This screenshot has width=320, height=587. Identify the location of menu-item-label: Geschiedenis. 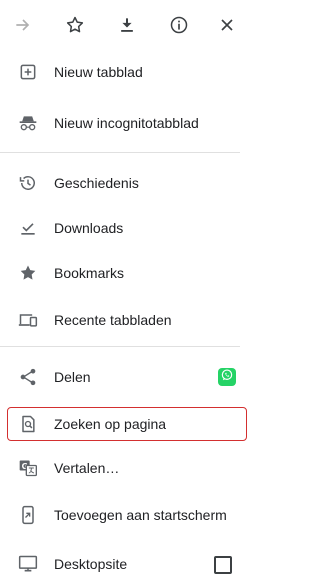
(96, 183).